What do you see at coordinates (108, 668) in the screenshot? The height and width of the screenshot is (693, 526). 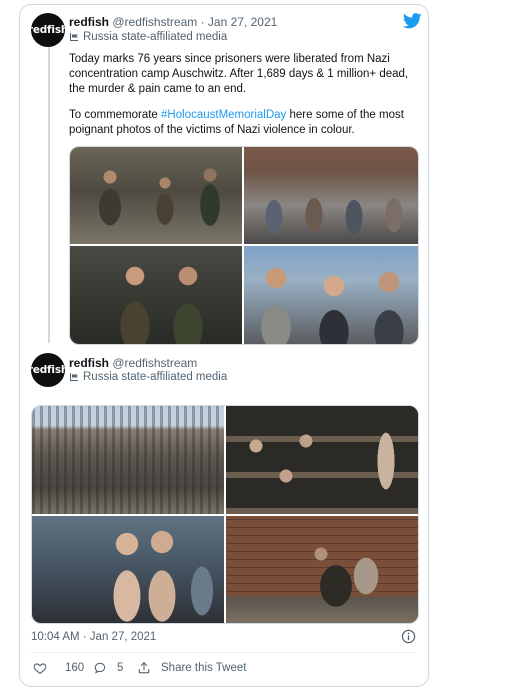 I see `reply-action: 5` at bounding box center [108, 668].